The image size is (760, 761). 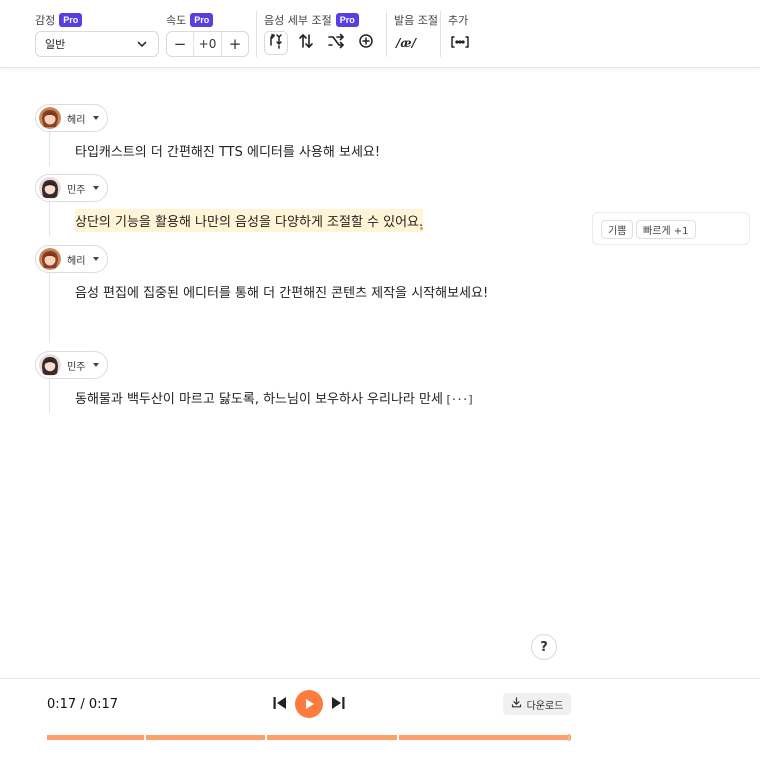 What do you see at coordinates (544, 647) in the screenshot?
I see `help-button: ?` at bounding box center [544, 647].